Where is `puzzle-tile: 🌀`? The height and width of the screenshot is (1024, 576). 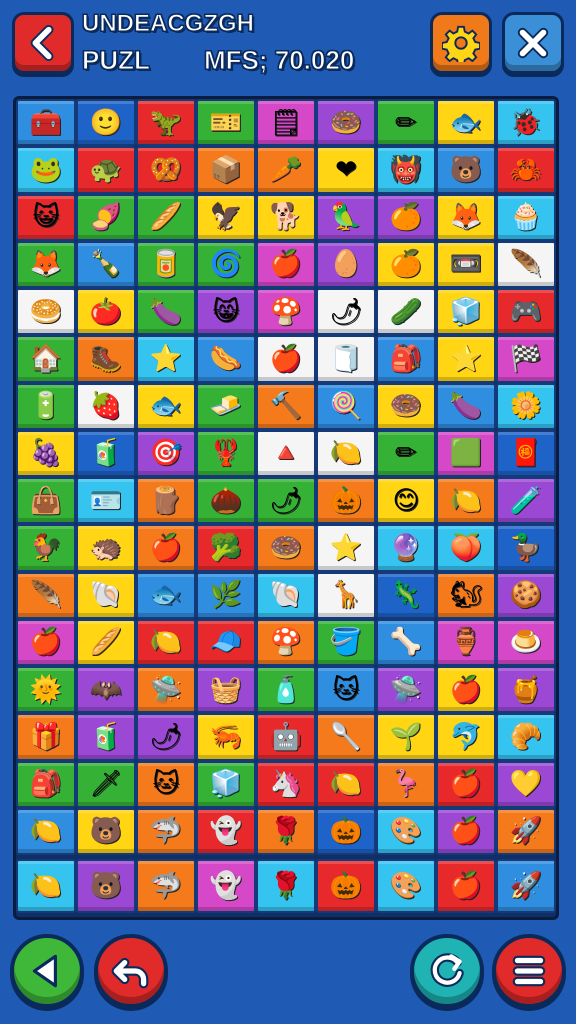
puzzle-tile: 🌀 is located at coordinates (226, 264).